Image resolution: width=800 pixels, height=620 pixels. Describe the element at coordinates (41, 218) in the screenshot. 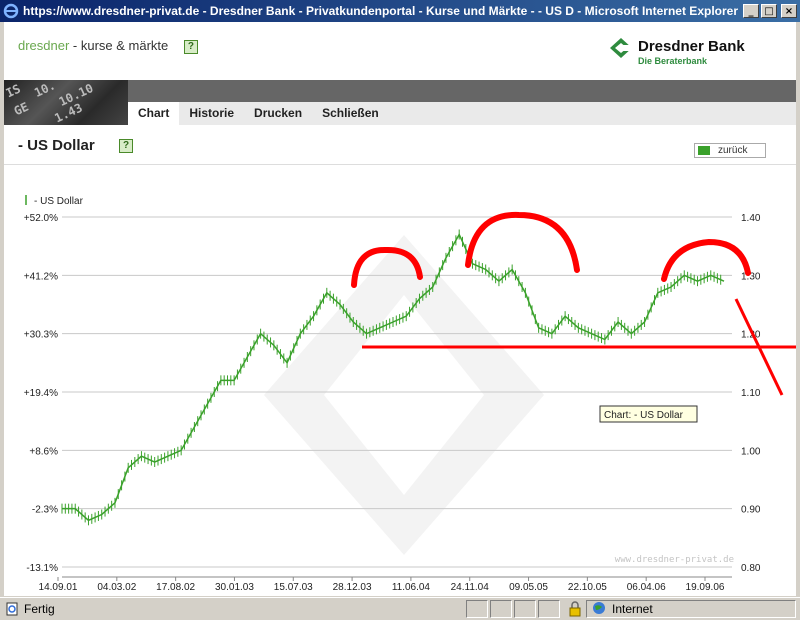

I see `y-tick-label-left: +52.0%` at that location.